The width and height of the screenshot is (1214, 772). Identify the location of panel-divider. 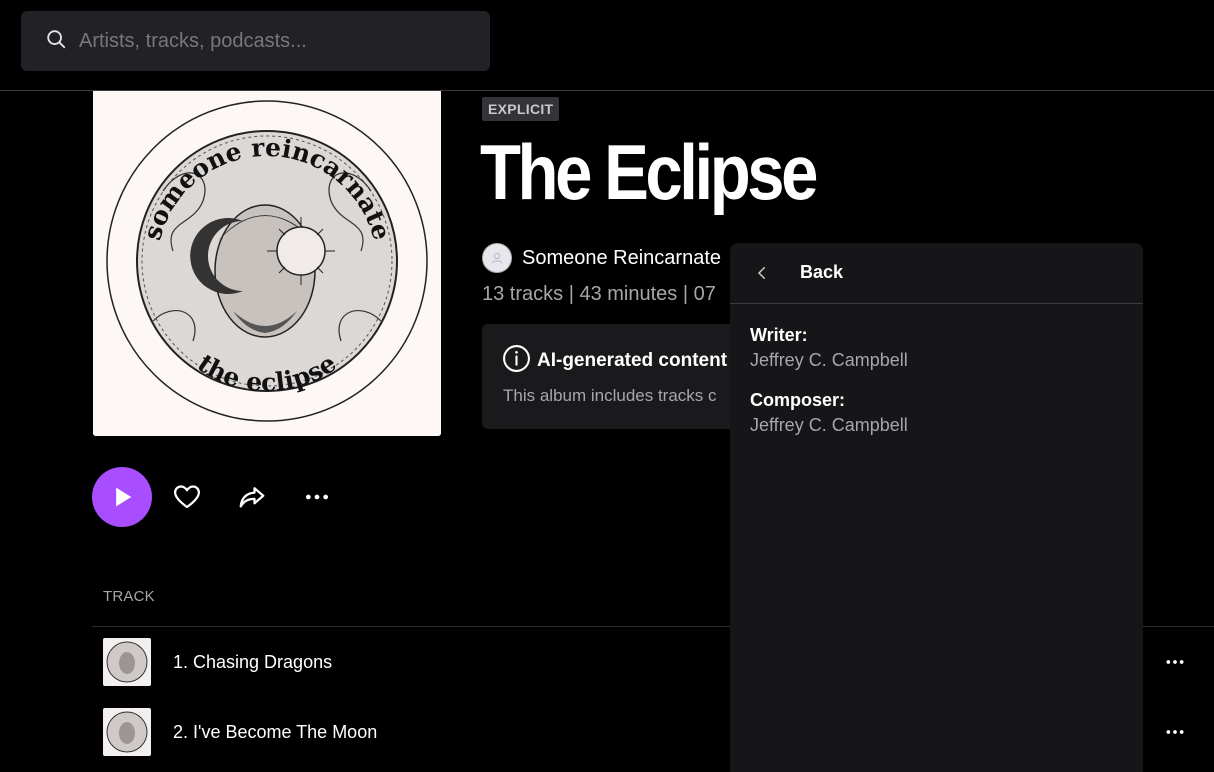
(936, 303).